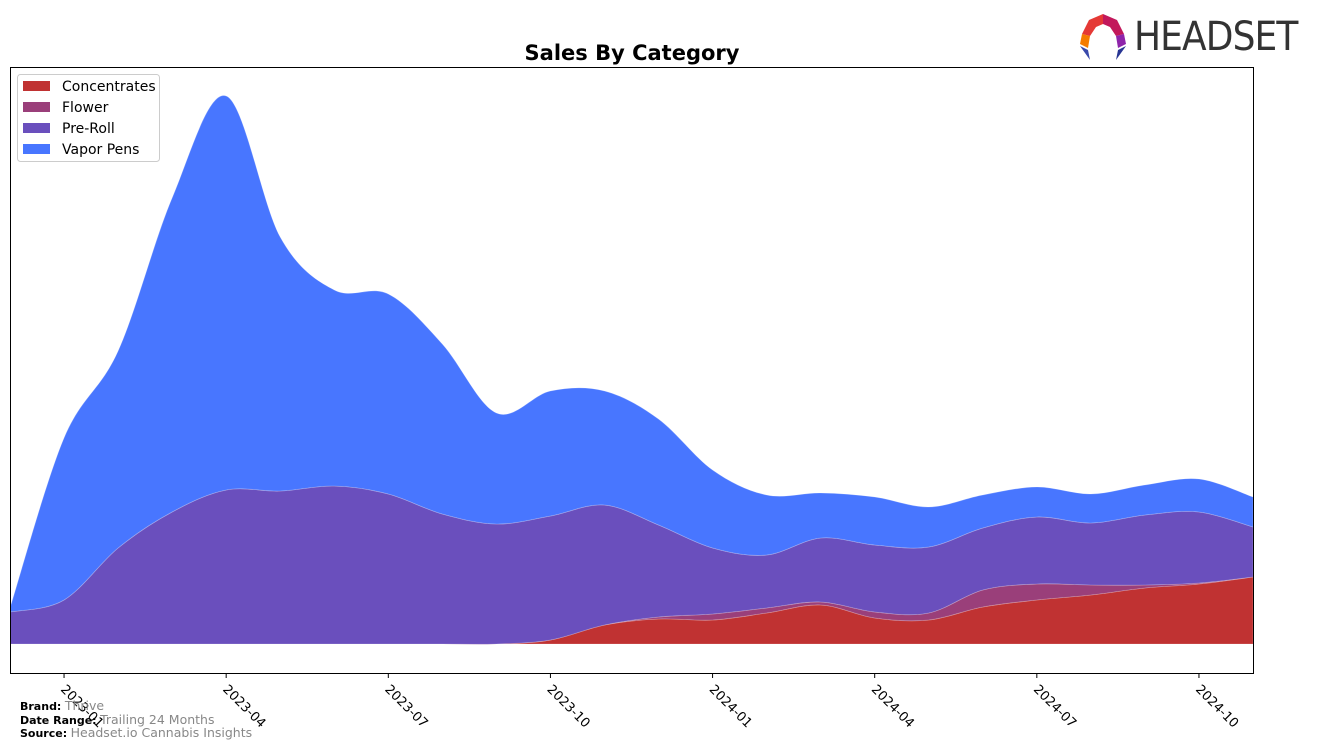  What do you see at coordinates (892, 706) in the screenshot?
I see `x-tick-label: 2024-04` at bounding box center [892, 706].